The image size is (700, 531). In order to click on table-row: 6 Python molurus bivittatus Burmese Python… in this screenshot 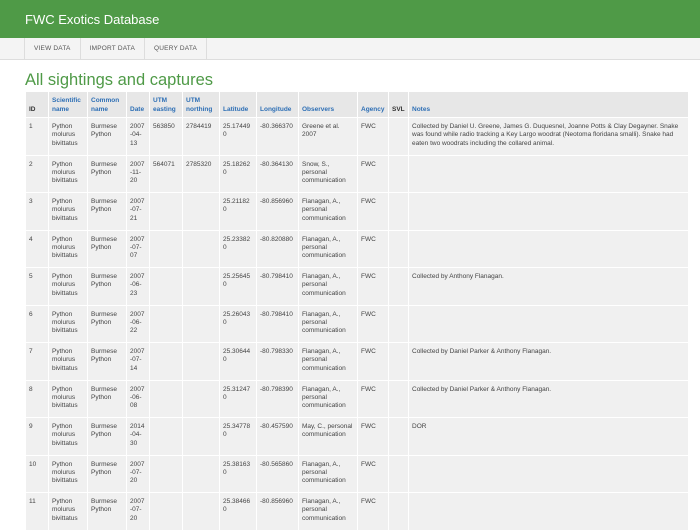, I will do `click(357, 323)`.